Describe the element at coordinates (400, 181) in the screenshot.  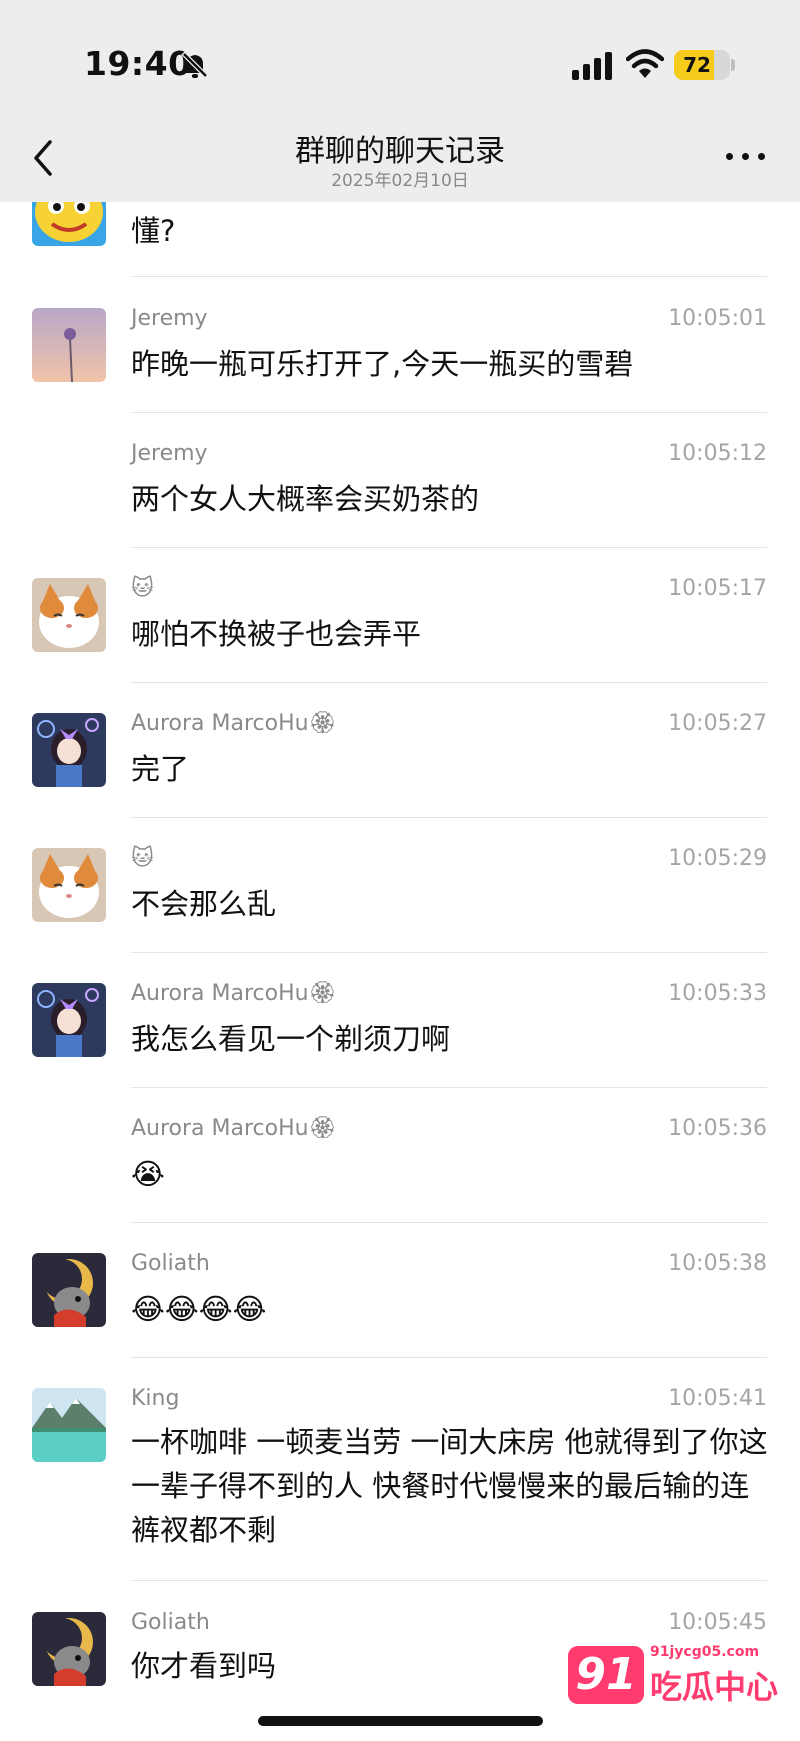
I see `page-subtitle: 2025年02月10日` at that location.